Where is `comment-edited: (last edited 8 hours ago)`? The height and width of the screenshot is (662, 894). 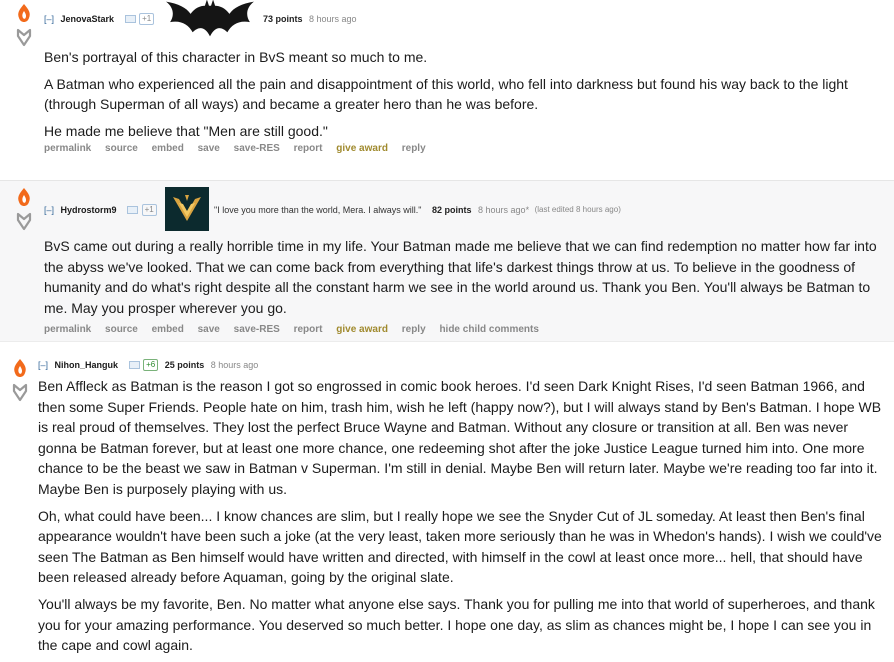 comment-edited: (last edited 8 hours ago) is located at coordinates (577, 209).